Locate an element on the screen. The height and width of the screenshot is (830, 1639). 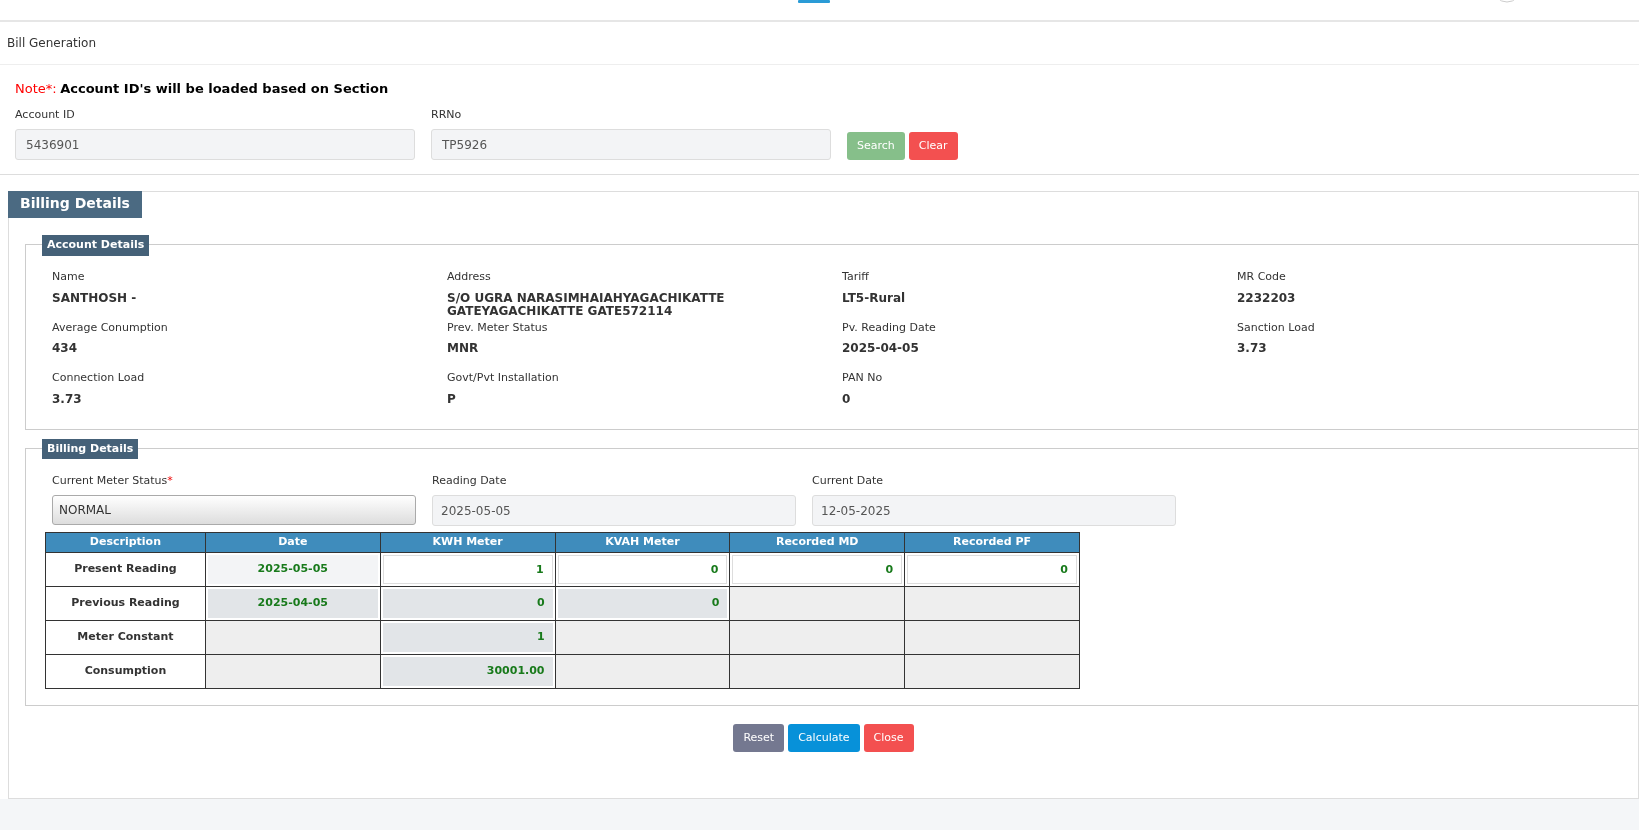
column-header: Recorded MD is located at coordinates (817, 542).